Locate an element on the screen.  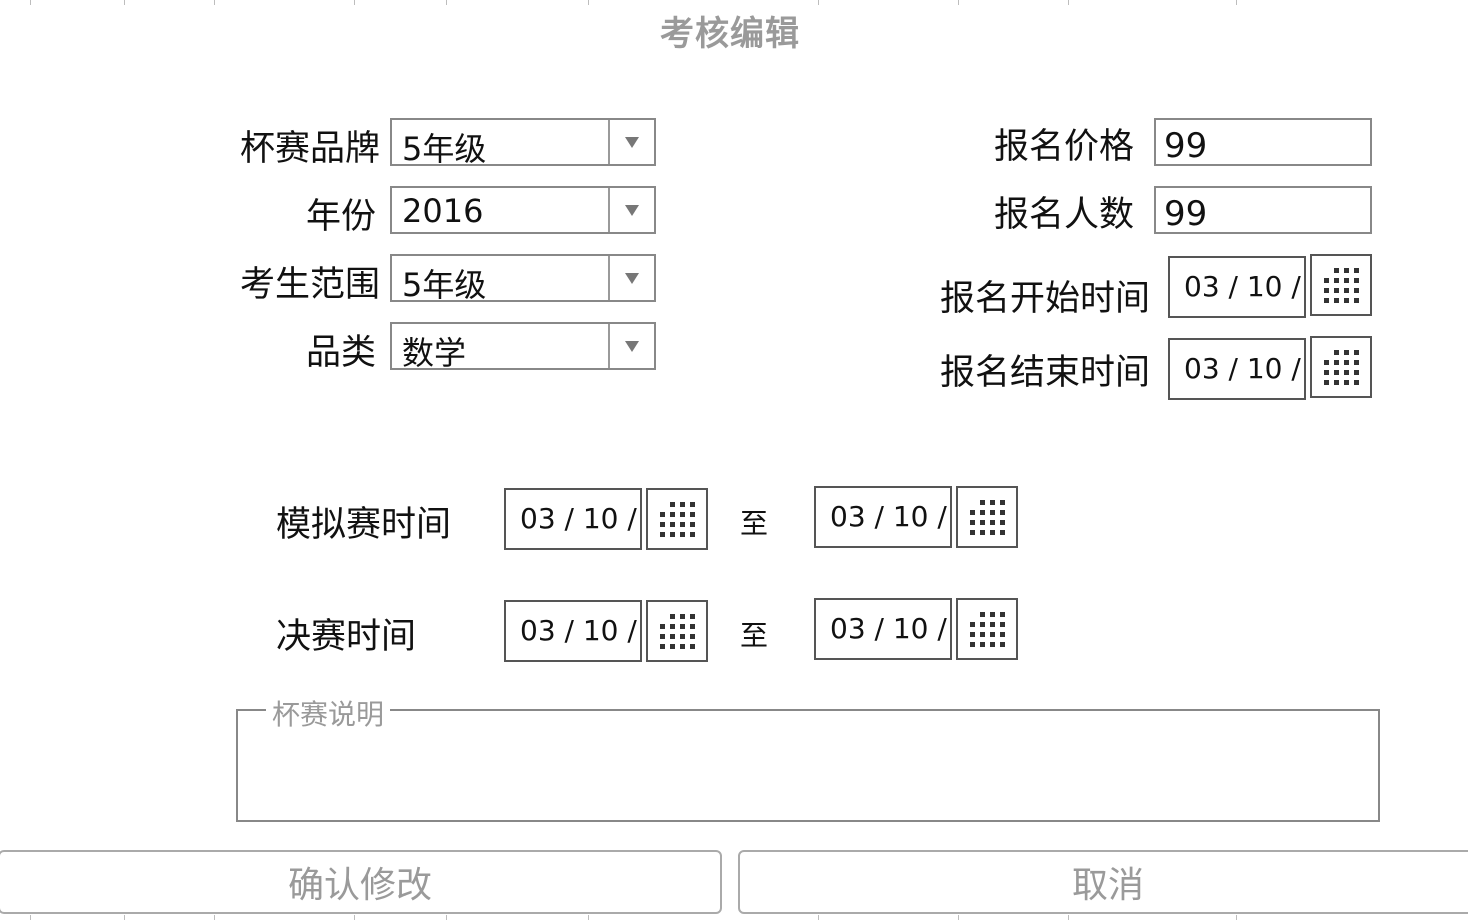
reg-end-date-input: 03 / 10 / is located at coordinates (1237, 369).